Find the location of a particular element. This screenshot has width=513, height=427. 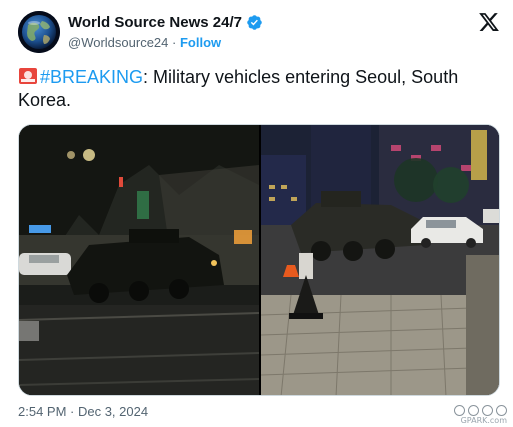

hashtag-breaking: #BREAKING is located at coordinates (91, 77).